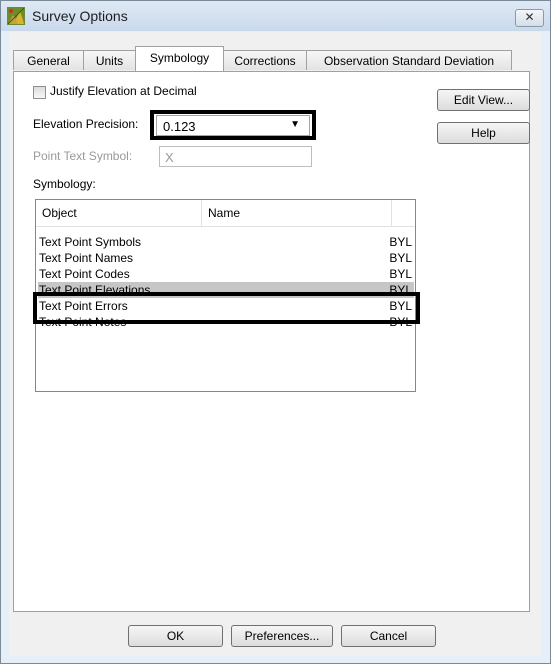  I want to click on tab-observation-standard-deviation: Observation Standard Deviation, so click(409, 60).